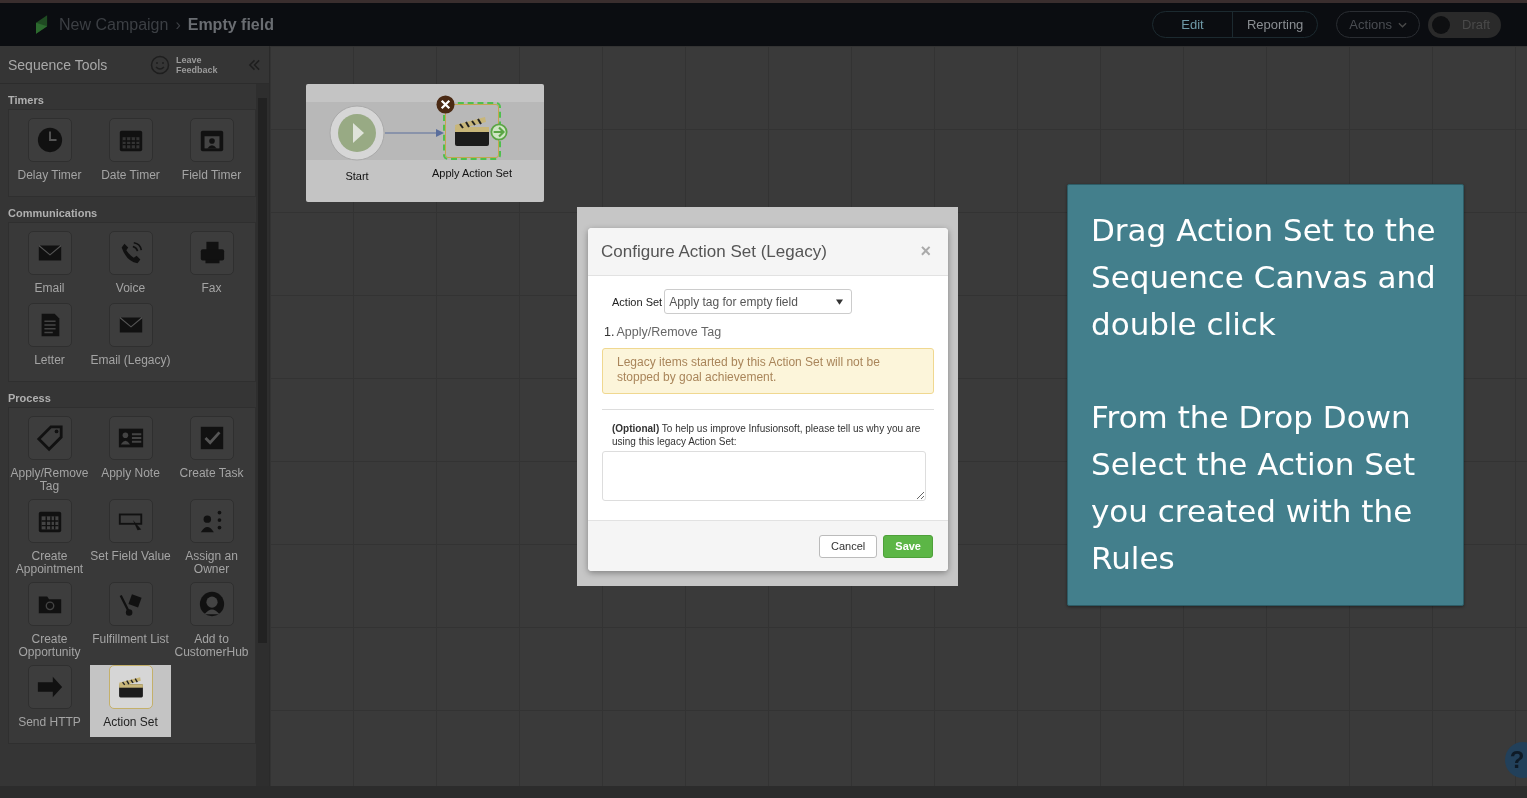  I want to click on tool-item: Fulfillment List, so click(130, 623).